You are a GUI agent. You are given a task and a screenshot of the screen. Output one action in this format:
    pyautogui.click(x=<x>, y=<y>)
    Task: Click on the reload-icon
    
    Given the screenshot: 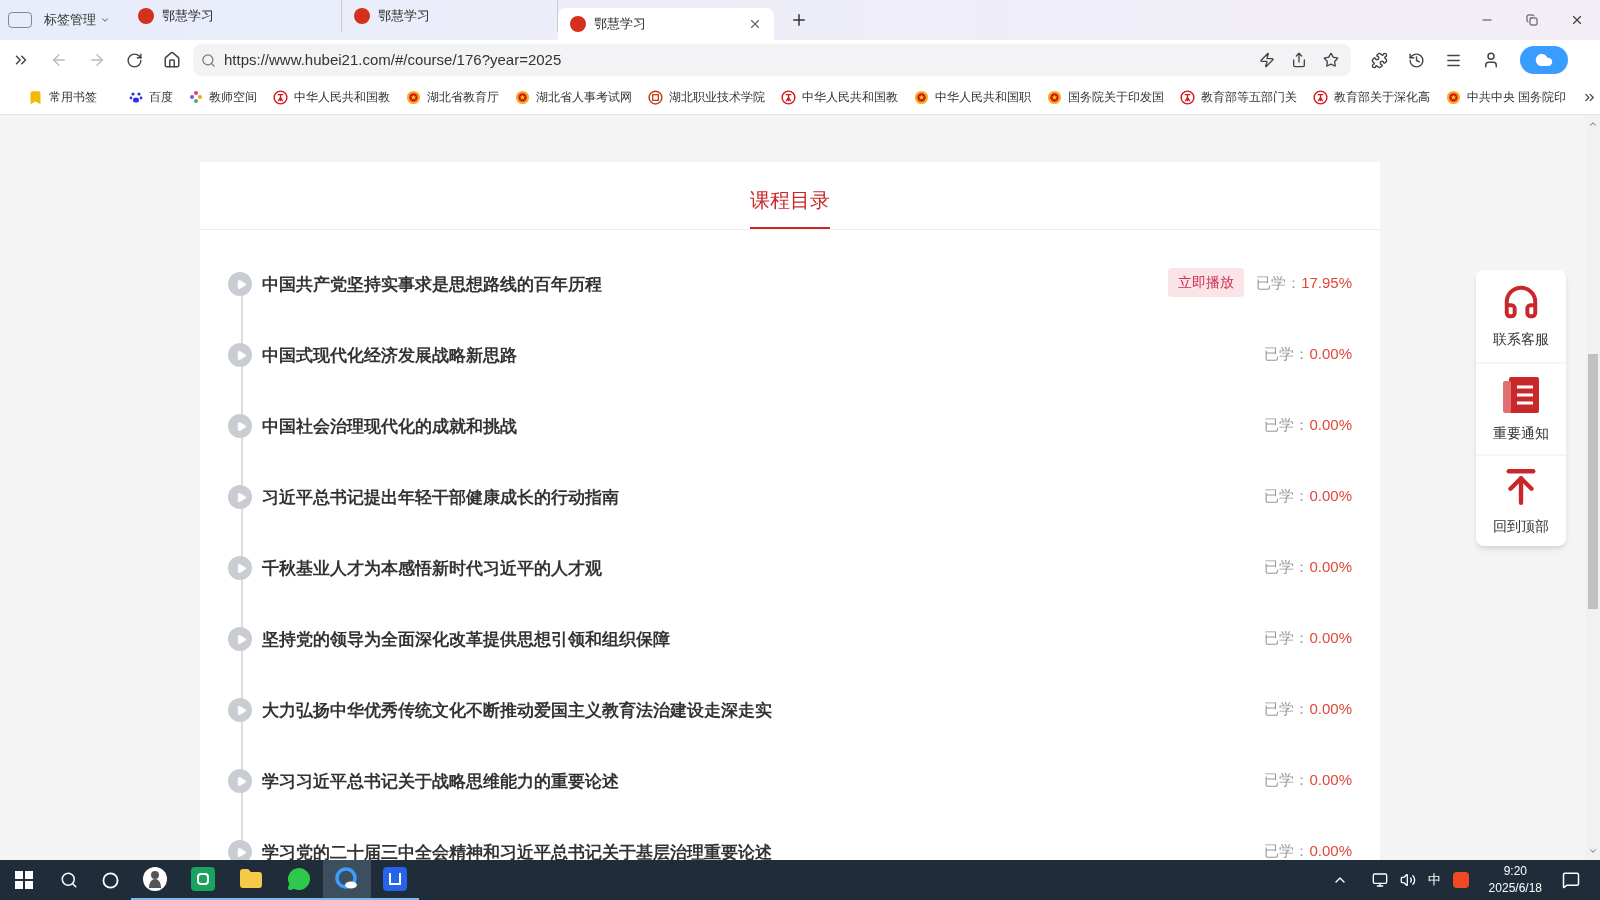 What is the action you would take?
    pyautogui.click(x=134, y=60)
    